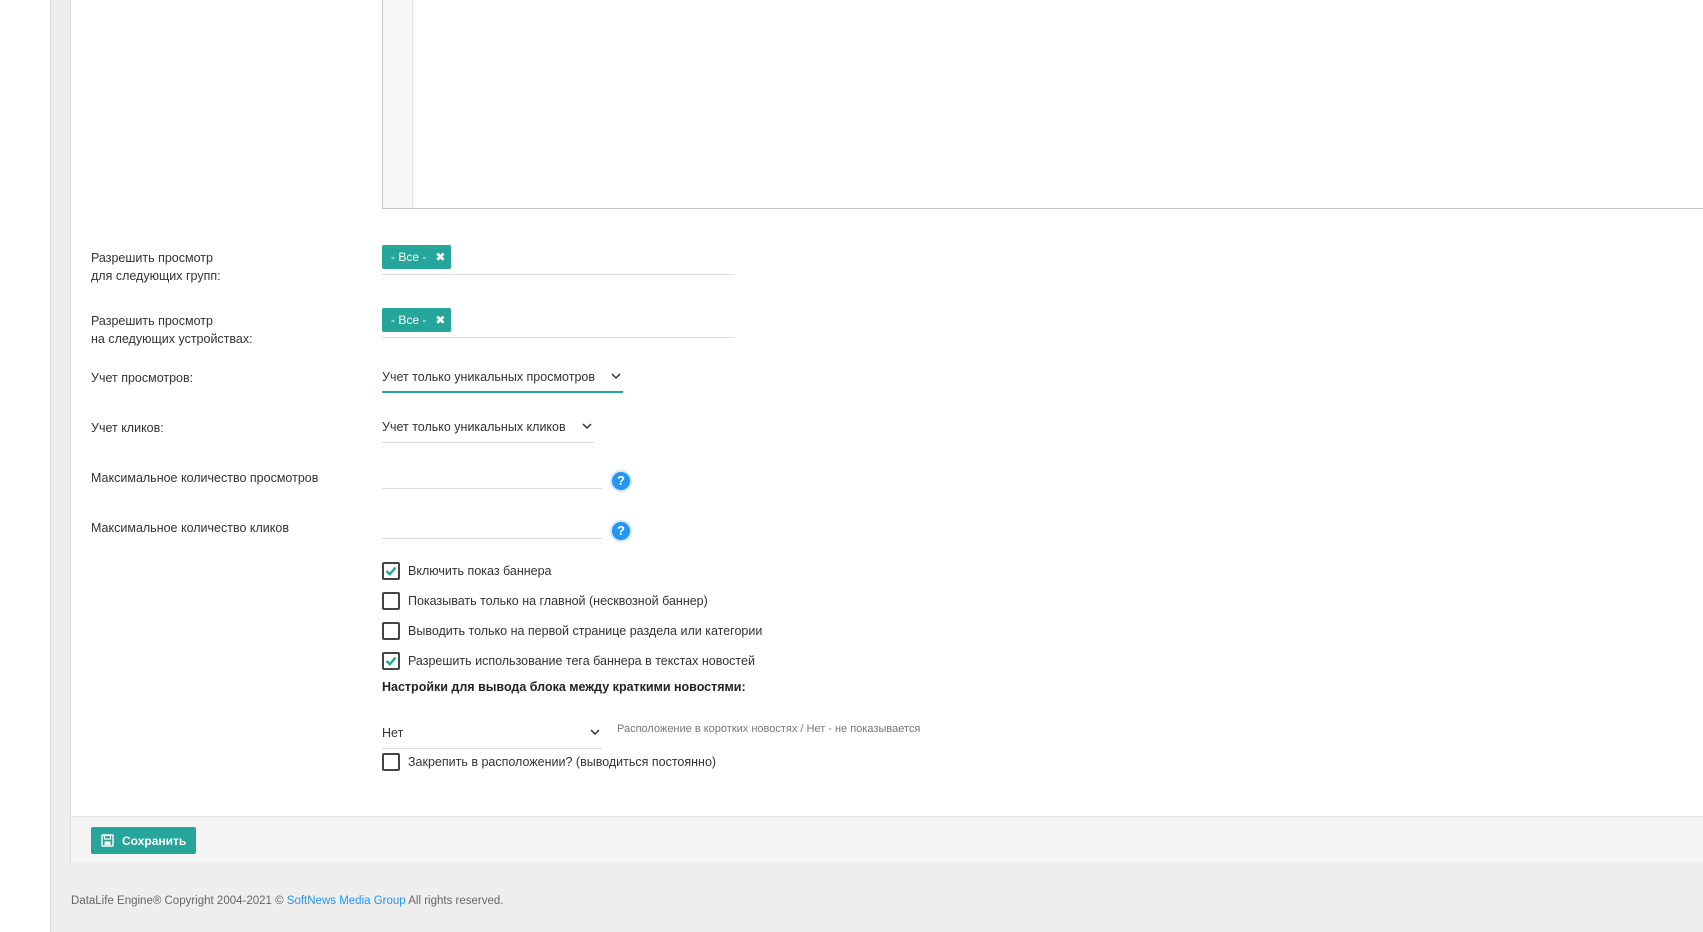  Describe the element at coordinates (391, 762) in the screenshot. I see `pin-position-checkbox` at that location.